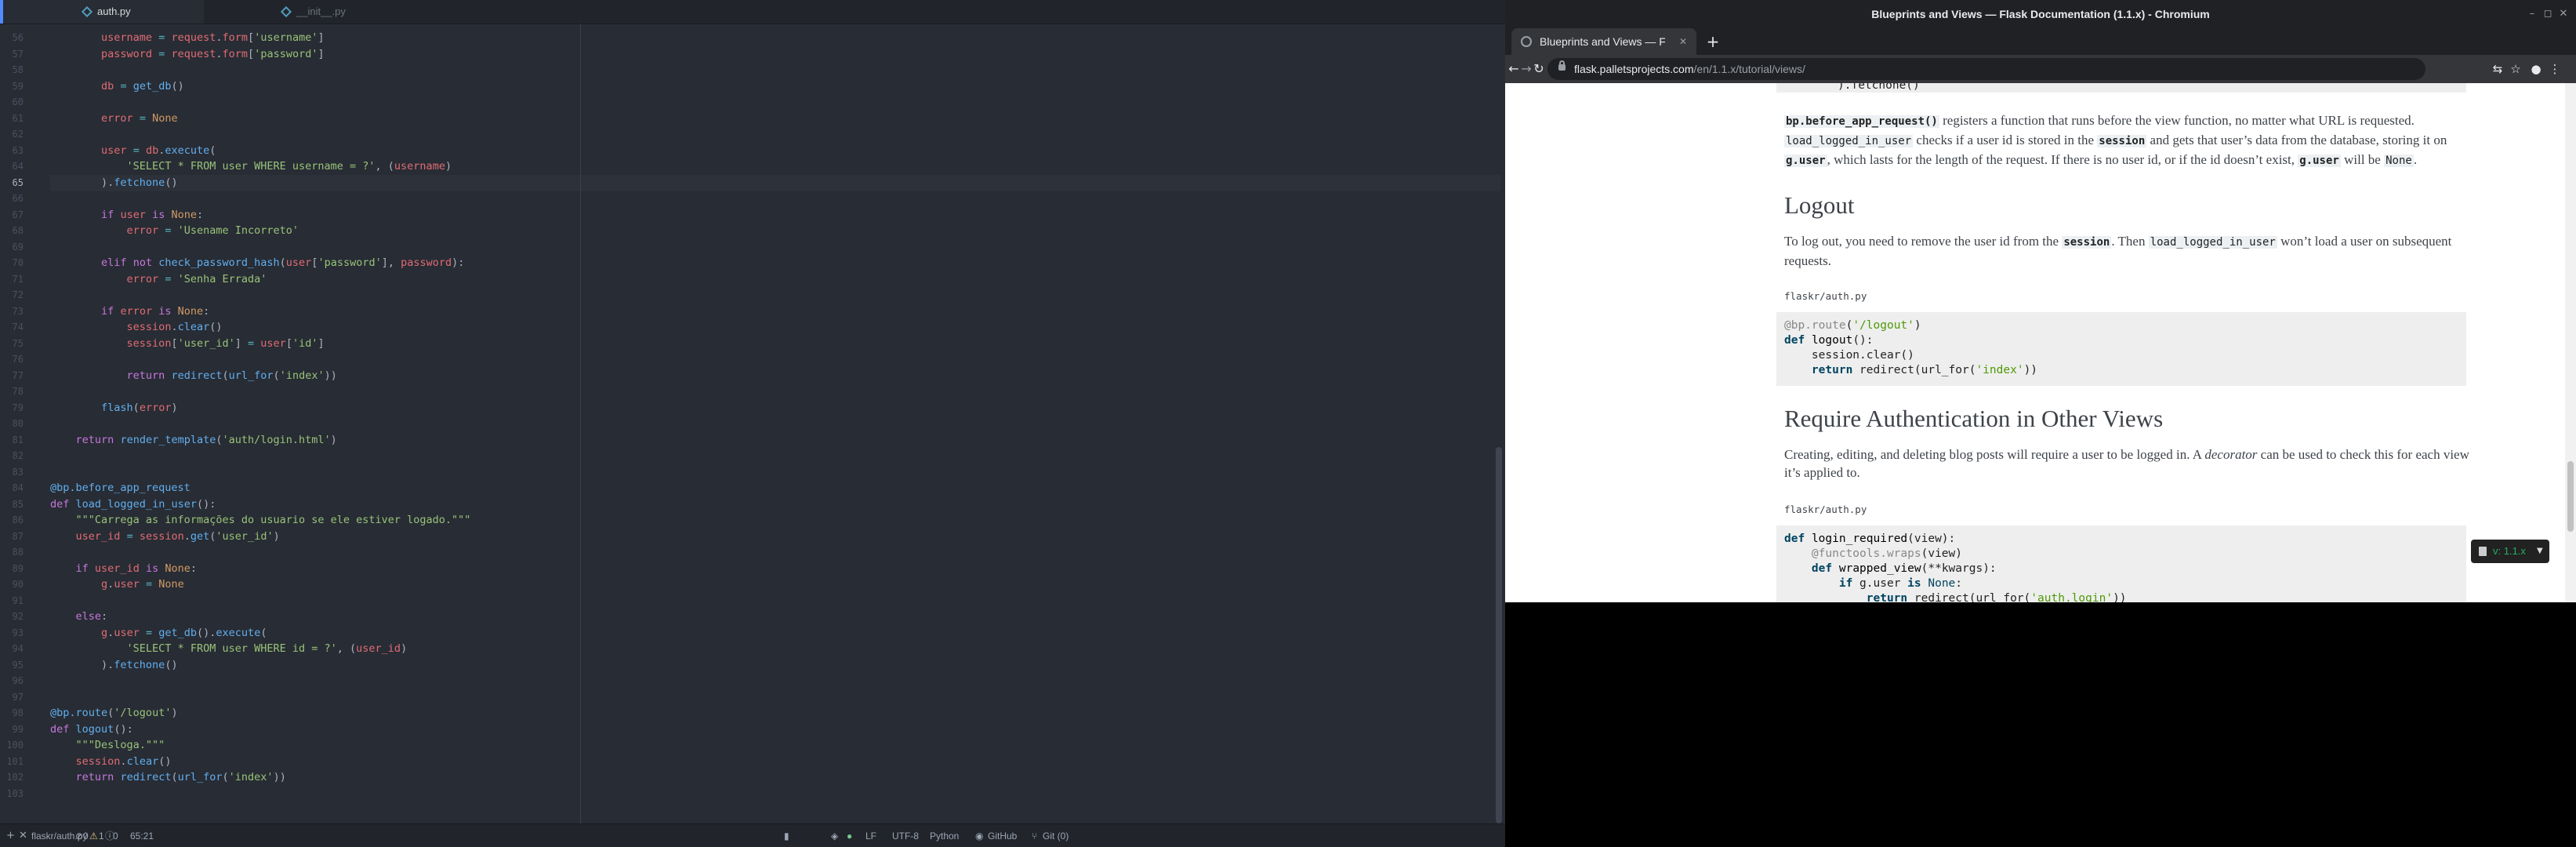  Describe the element at coordinates (12, 472) in the screenshot. I see `line-number: 83` at that location.